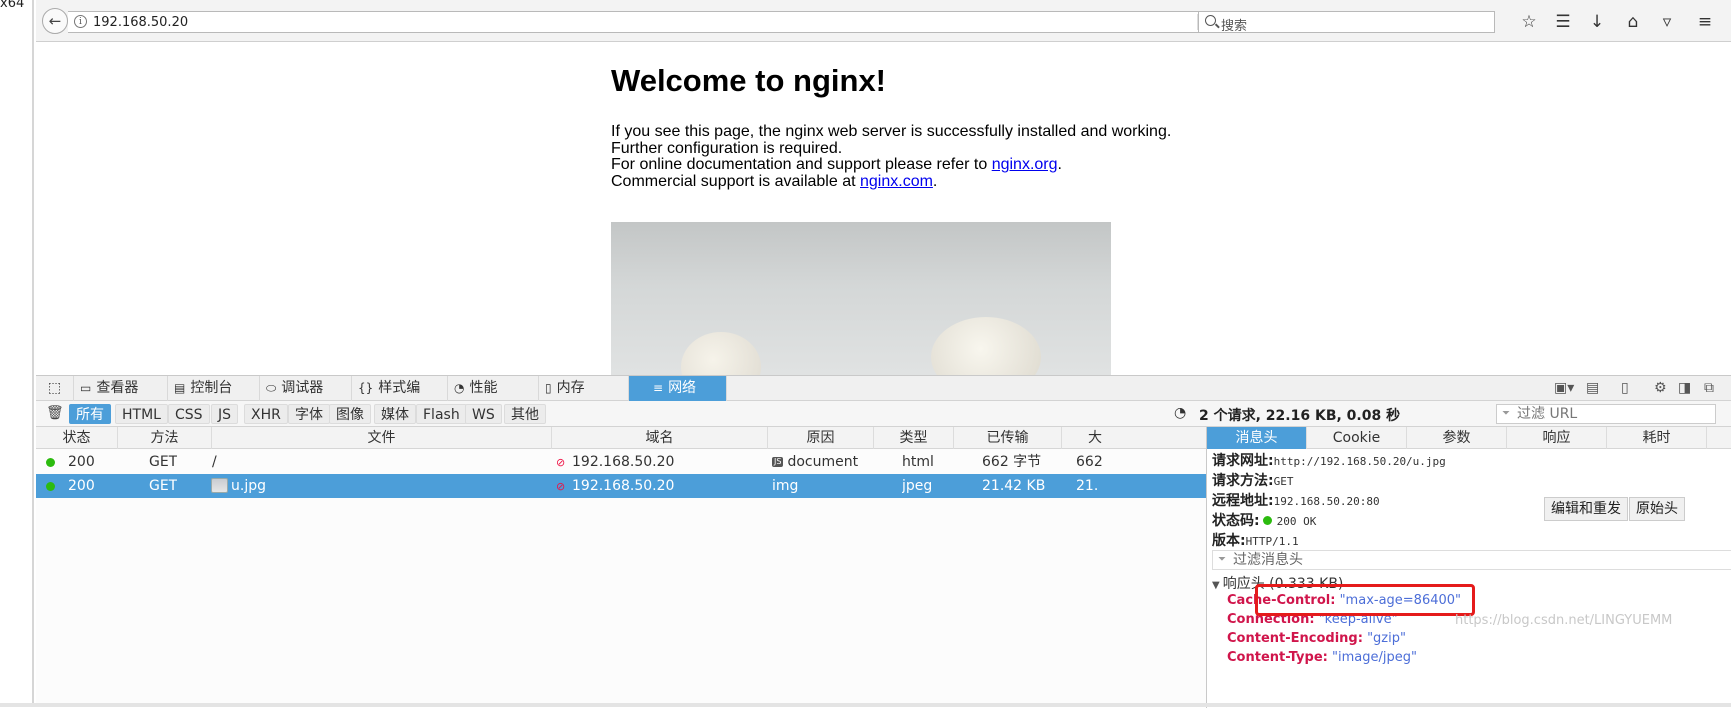 The height and width of the screenshot is (708, 1731). I want to click on url-bar: i 192.168.50.20 ↻, so click(645, 22).